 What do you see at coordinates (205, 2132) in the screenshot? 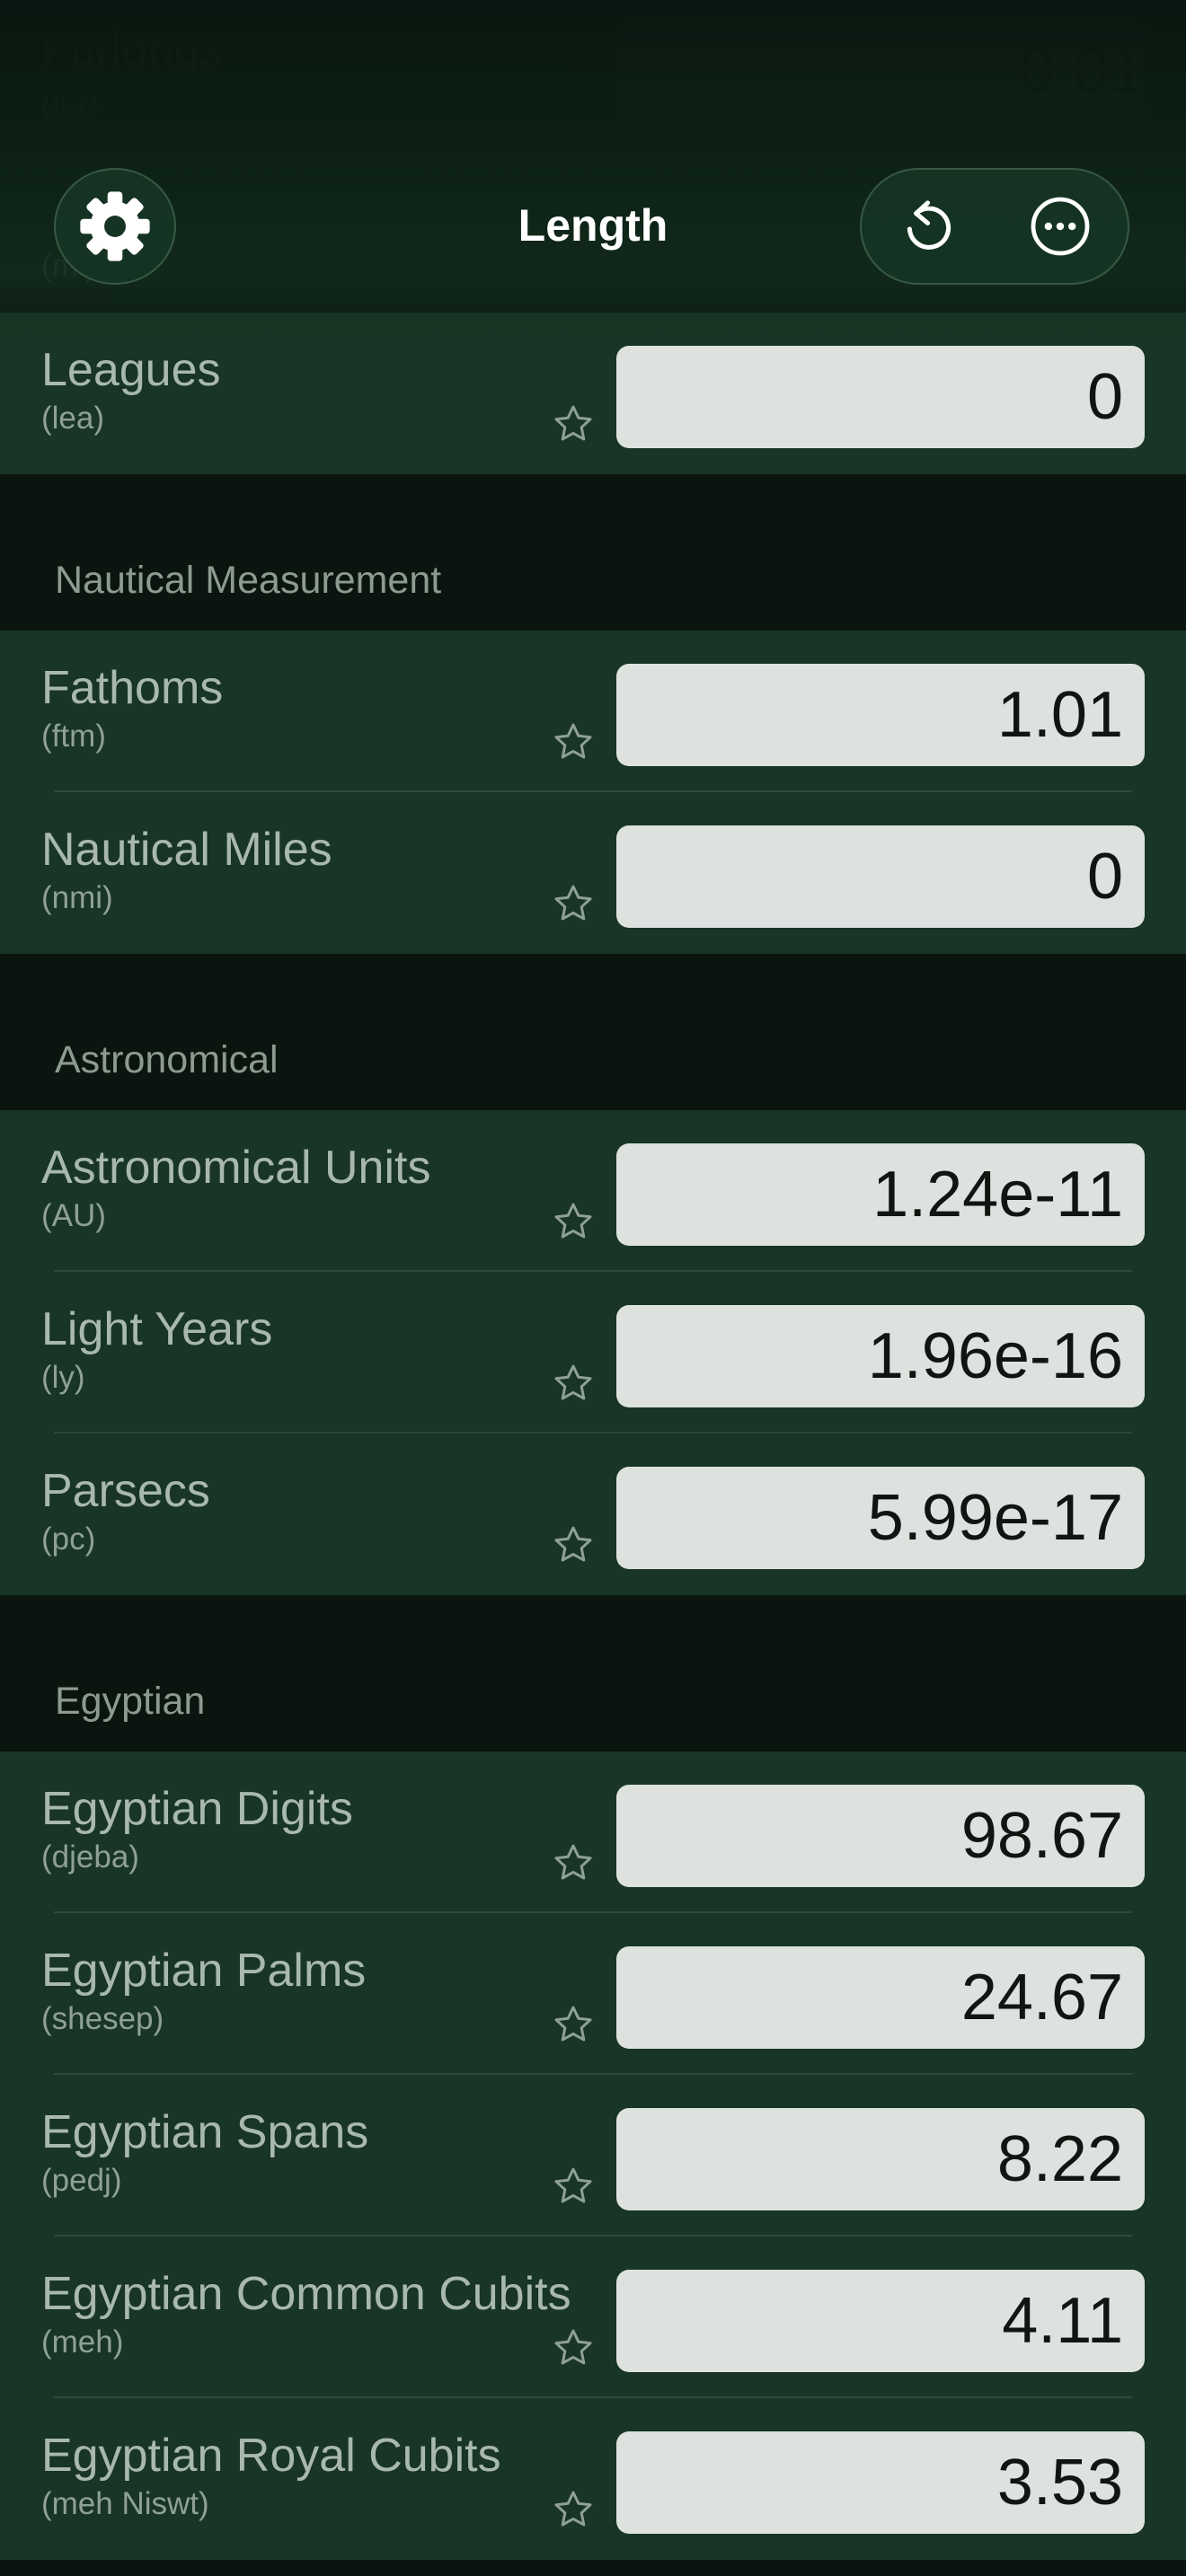
I see `unit-name: Egyptian Spans` at bounding box center [205, 2132].